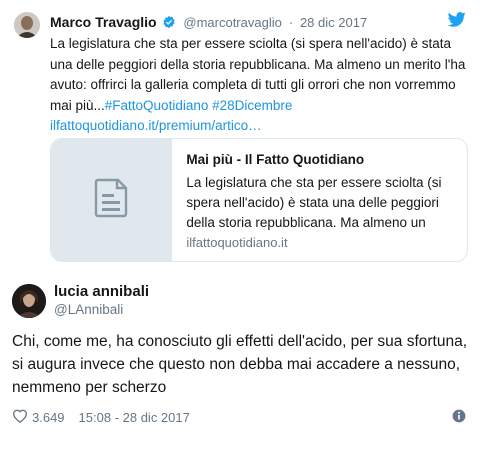 The height and width of the screenshot is (451, 480). Describe the element at coordinates (169, 23) in the screenshot. I see `verified-badge-icon` at that location.